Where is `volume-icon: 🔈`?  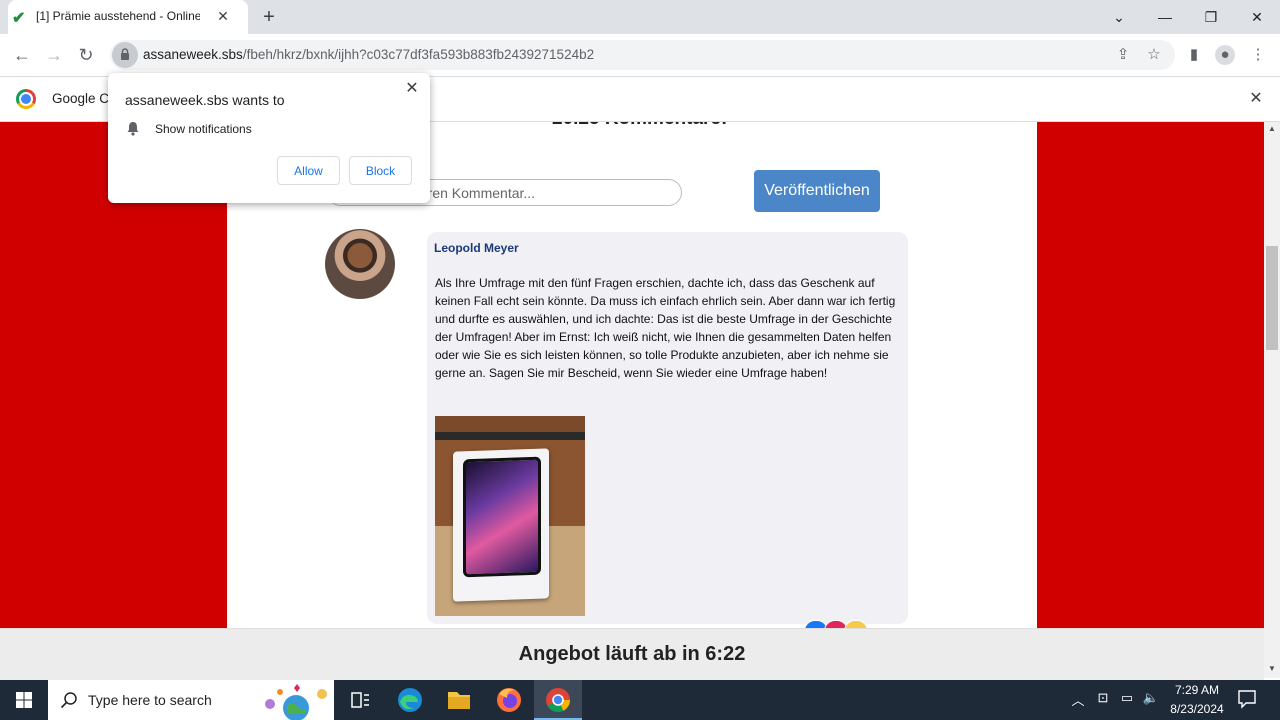
volume-icon: 🔈 is located at coordinates (1151, 700).